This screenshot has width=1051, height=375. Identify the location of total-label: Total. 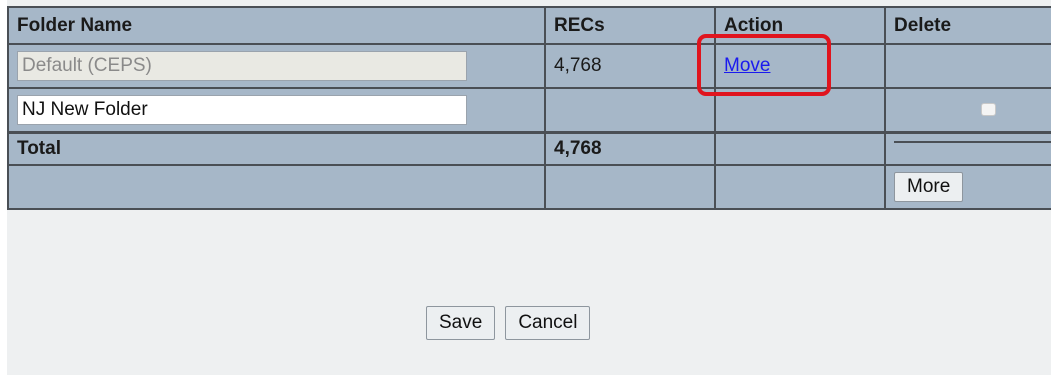
(276, 148).